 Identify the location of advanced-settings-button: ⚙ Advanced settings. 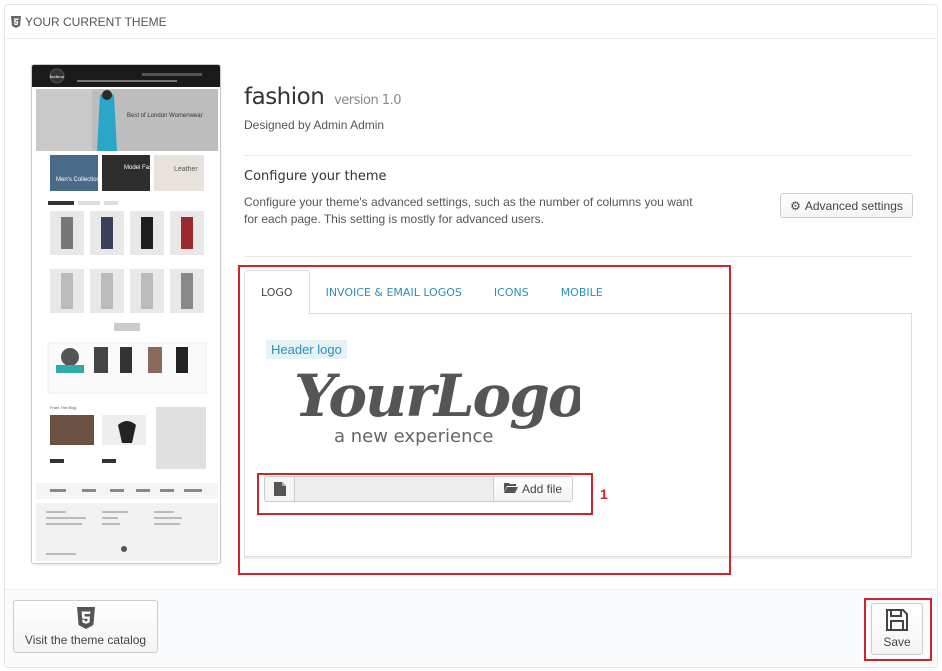
(846, 205).